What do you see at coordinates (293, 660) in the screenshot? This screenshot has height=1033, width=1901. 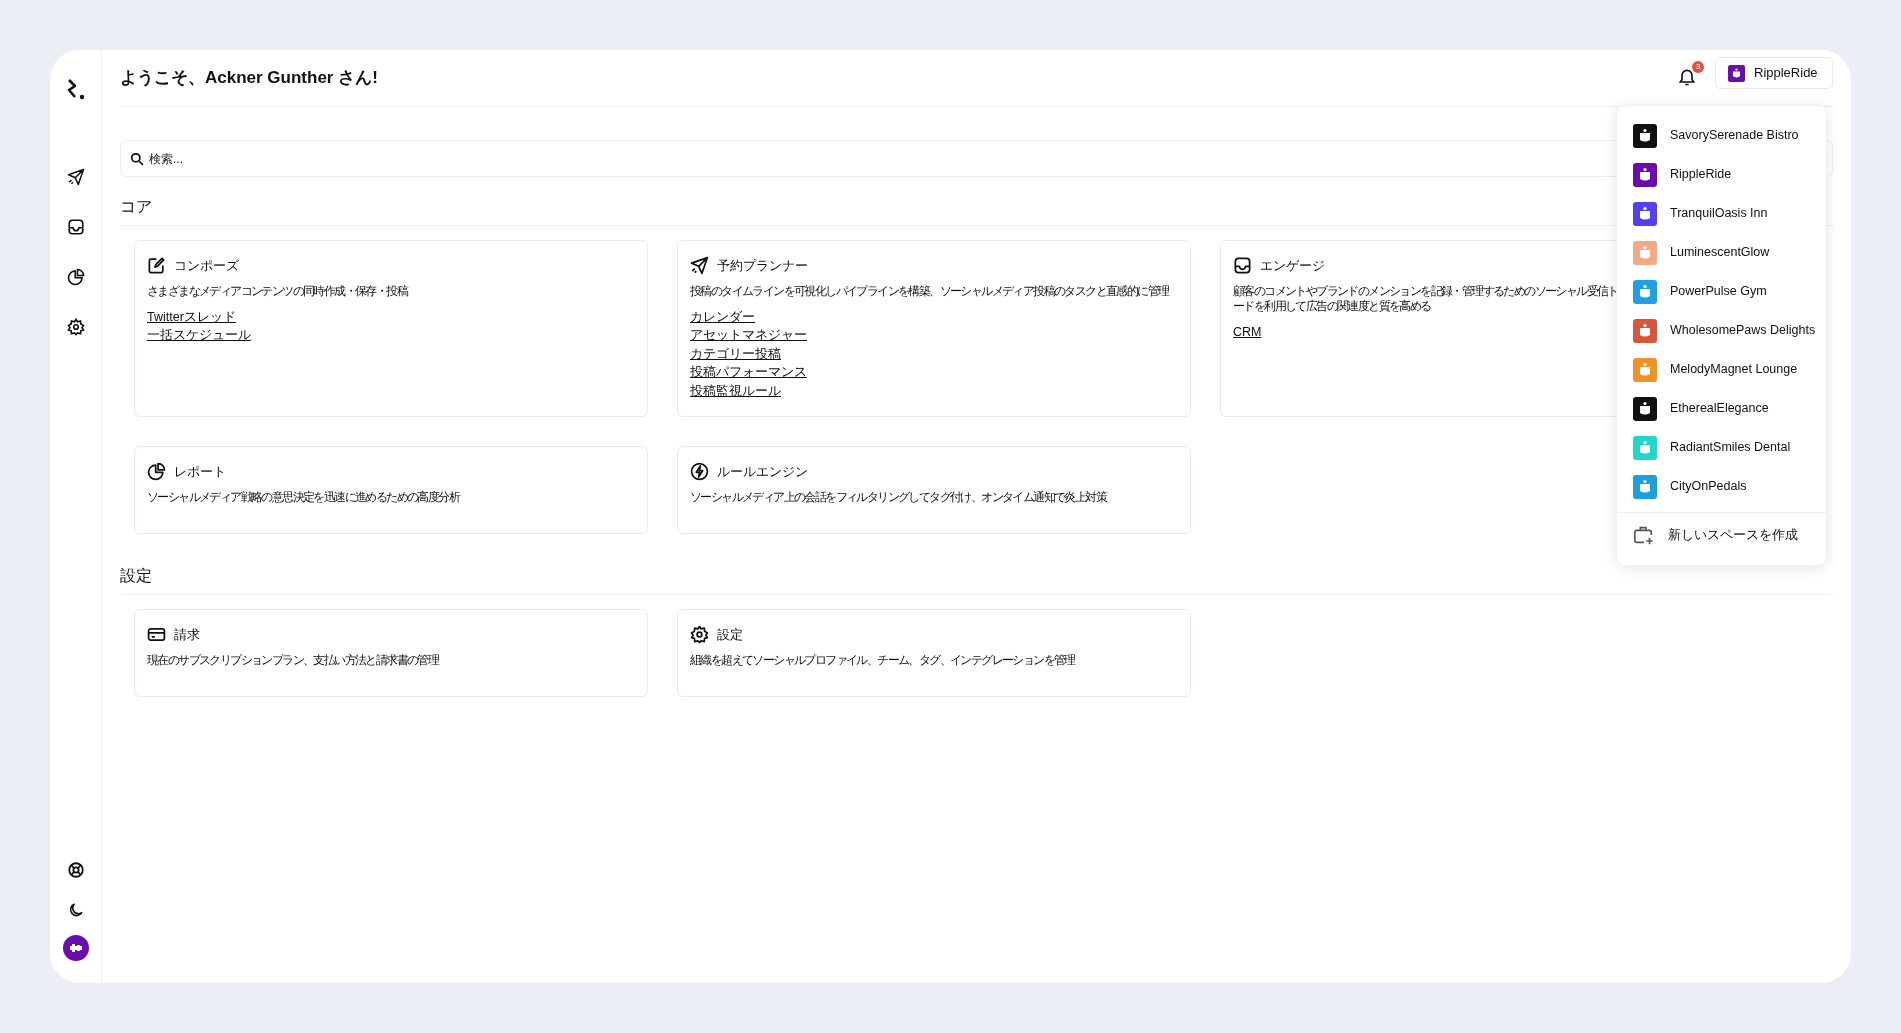 I see `card-description: 現在のサブスクリプションプラン、支払い方法と請求書の管理` at bounding box center [293, 660].